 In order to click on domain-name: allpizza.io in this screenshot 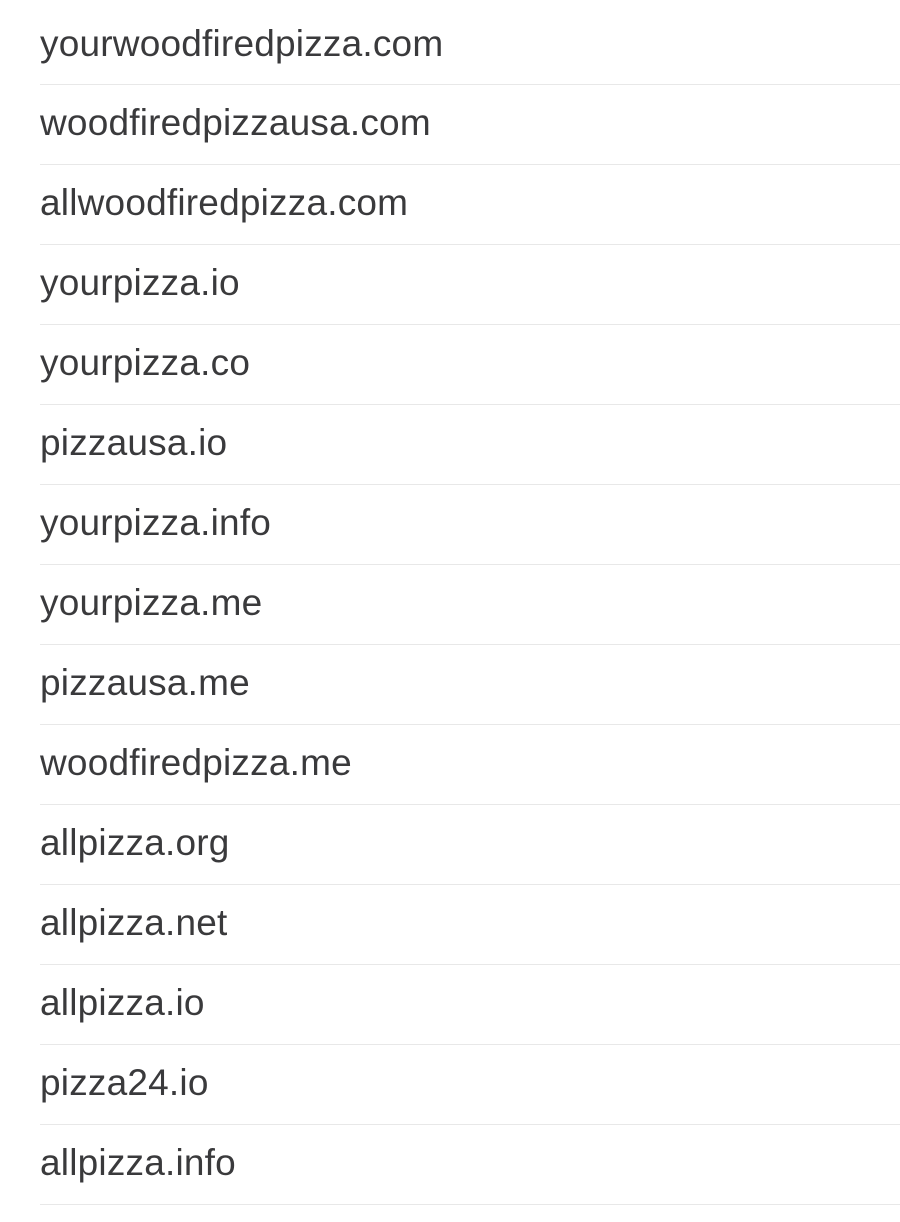, I will do `click(122, 1002)`.